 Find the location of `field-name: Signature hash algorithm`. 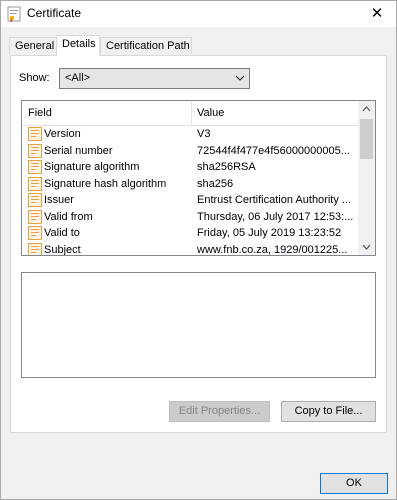

field-name: Signature hash algorithm is located at coordinates (105, 183).